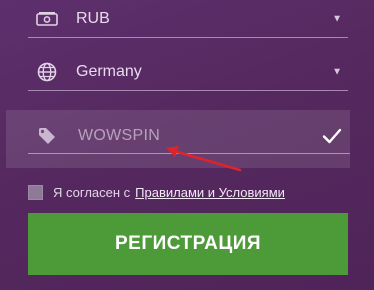 The image size is (374, 290). I want to click on checkmark-icon, so click(332, 136).